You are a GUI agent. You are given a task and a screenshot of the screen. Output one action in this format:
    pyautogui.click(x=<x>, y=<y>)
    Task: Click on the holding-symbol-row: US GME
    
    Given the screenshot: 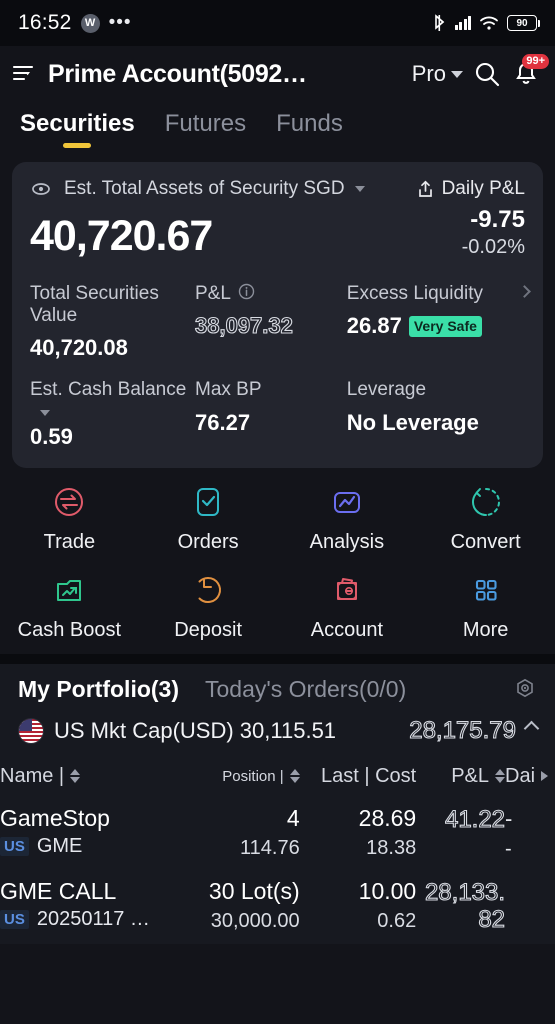 What is the action you would take?
    pyautogui.click(x=94, y=846)
    